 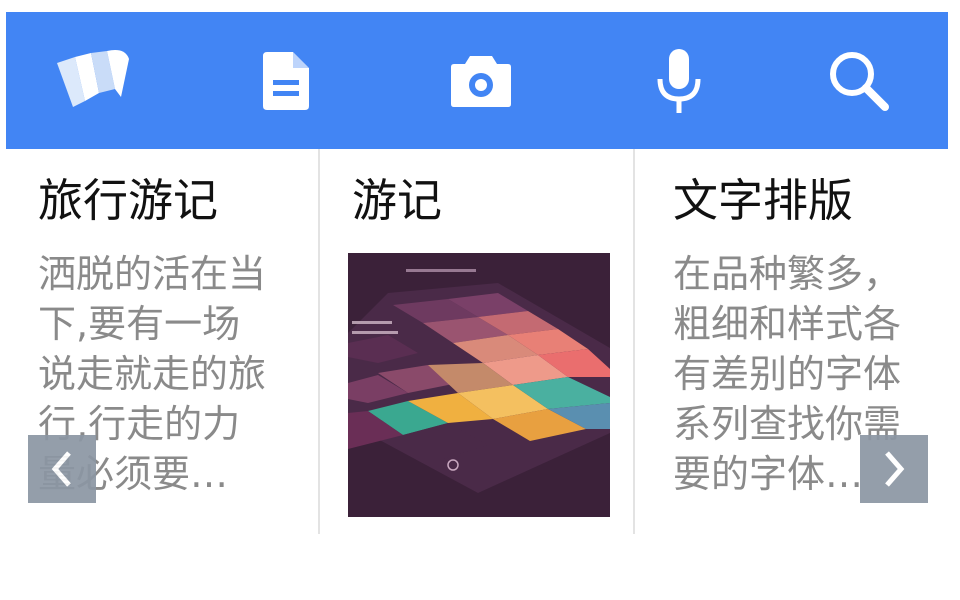 I want to click on voice-note-button, so click(x=679, y=80).